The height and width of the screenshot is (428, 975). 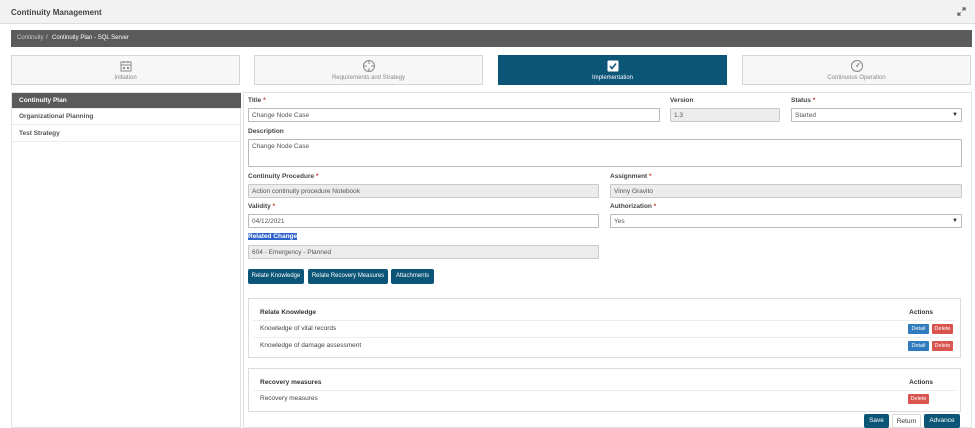 I want to click on status-value: Started, so click(x=805, y=115).